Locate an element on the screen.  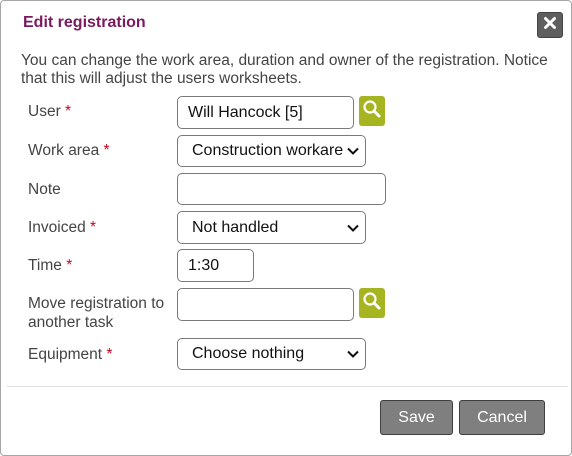
invoiced-select-value: Not handled is located at coordinates (235, 227).